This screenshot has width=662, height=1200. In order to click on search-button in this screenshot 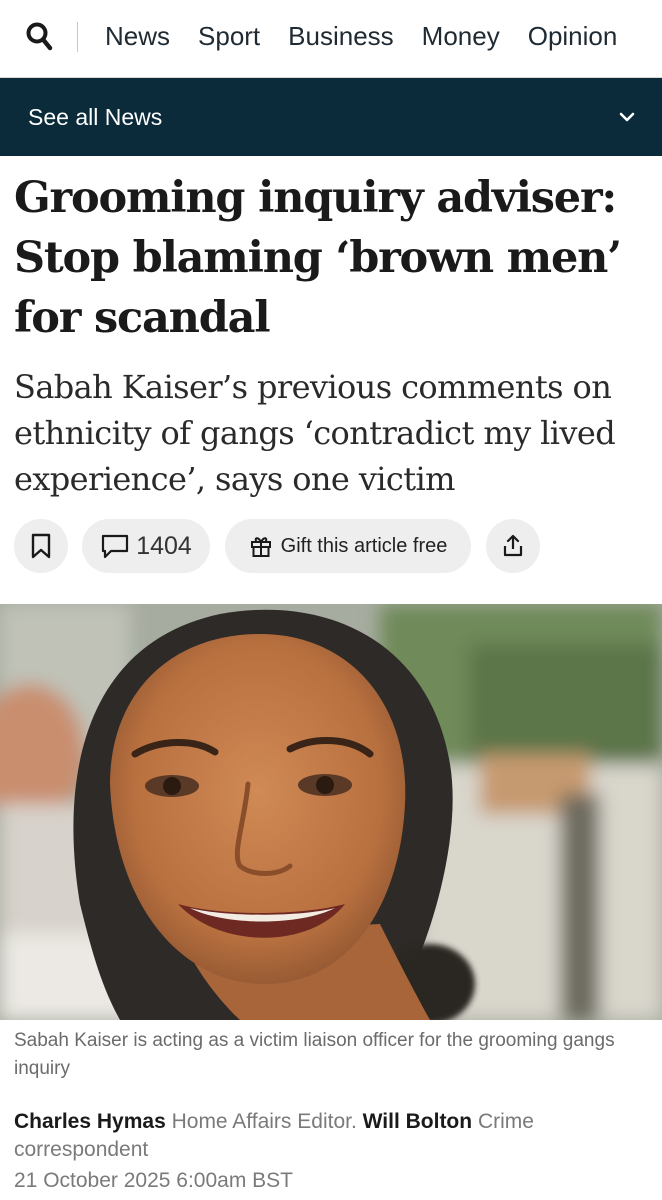, I will do `click(40, 37)`.